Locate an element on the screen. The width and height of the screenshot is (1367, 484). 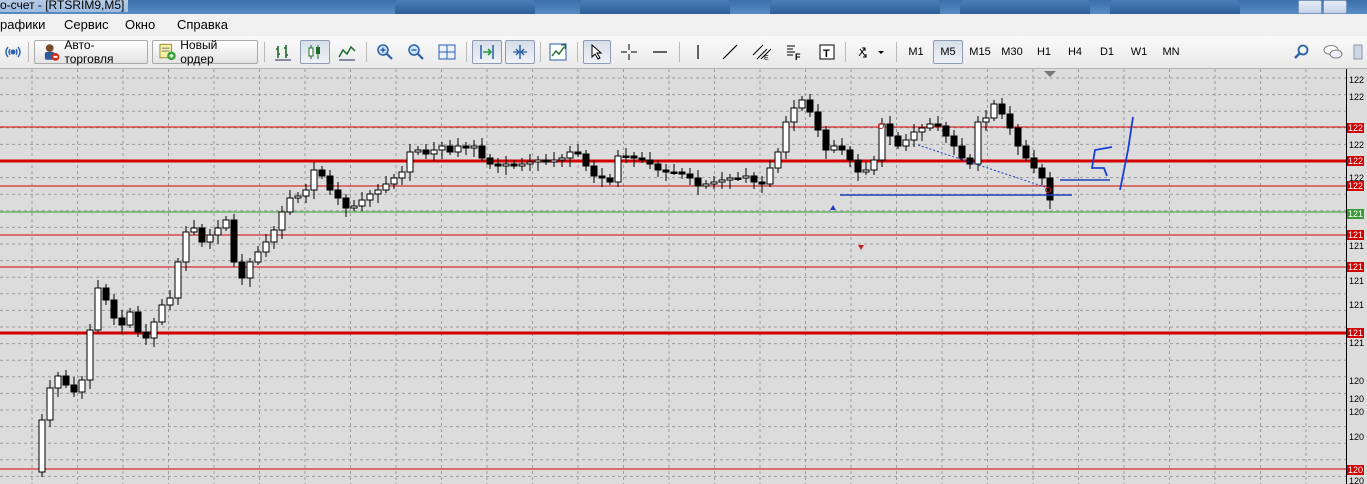
trend-line-icon is located at coordinates (730, 52).